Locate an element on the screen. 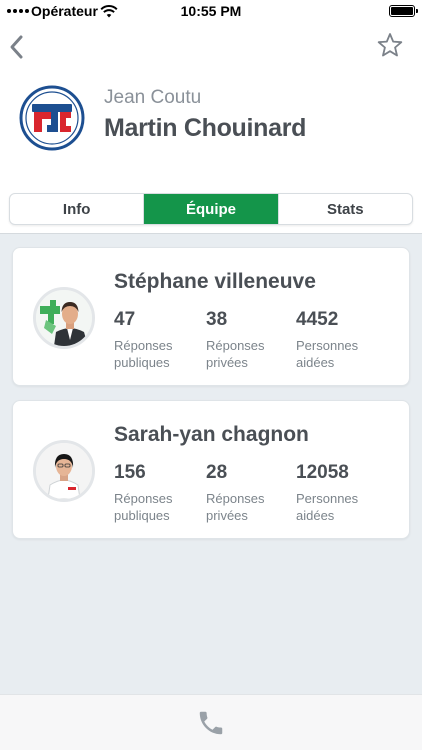 The height and width of the screenshot is (750, 422). tab-equipe: Équipe is located at coordinates (210, 209).